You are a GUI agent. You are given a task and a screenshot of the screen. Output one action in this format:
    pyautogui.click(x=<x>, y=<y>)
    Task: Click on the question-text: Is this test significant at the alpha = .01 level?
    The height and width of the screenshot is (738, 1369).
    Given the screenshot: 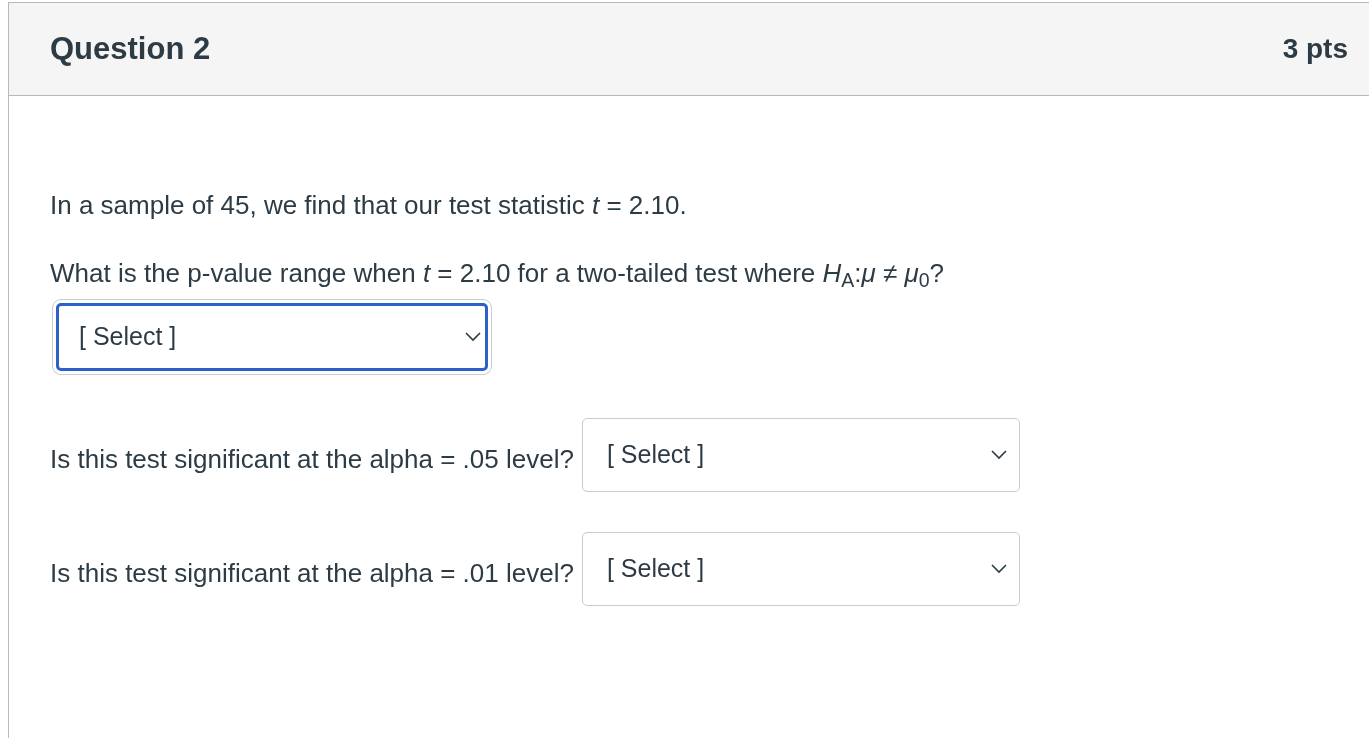 What is the action you would take?
    pyautogui.click(x=312, y=573)
    